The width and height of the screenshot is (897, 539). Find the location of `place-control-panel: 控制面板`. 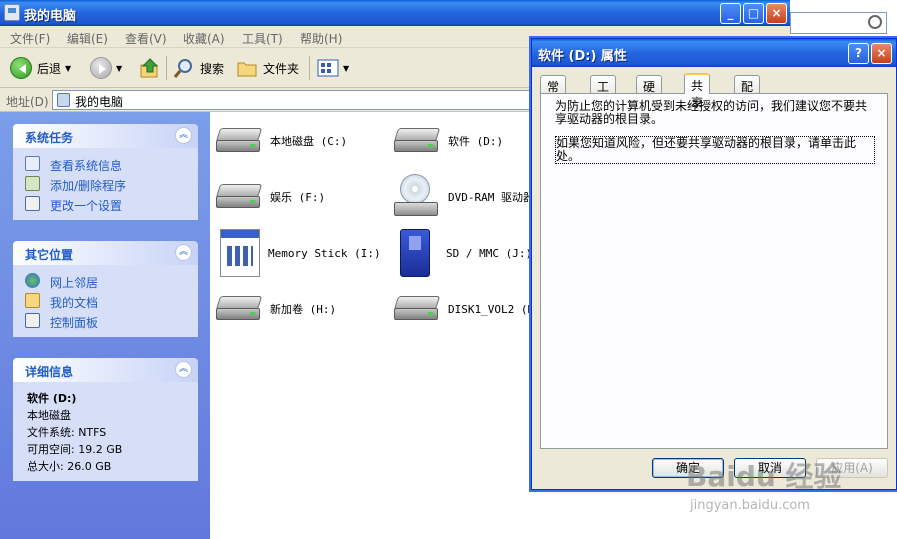

place-control-panel: 控制面板 is located at coordinates (105, 321).